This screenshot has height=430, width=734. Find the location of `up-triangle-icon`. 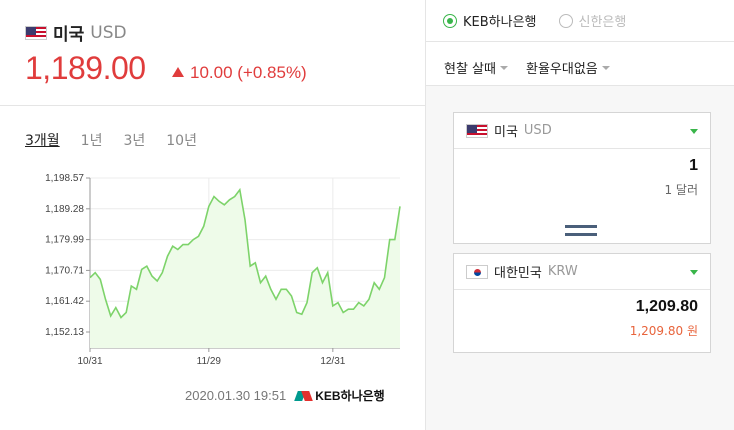

up-triangle-icon is located at coordinates (178, 72).